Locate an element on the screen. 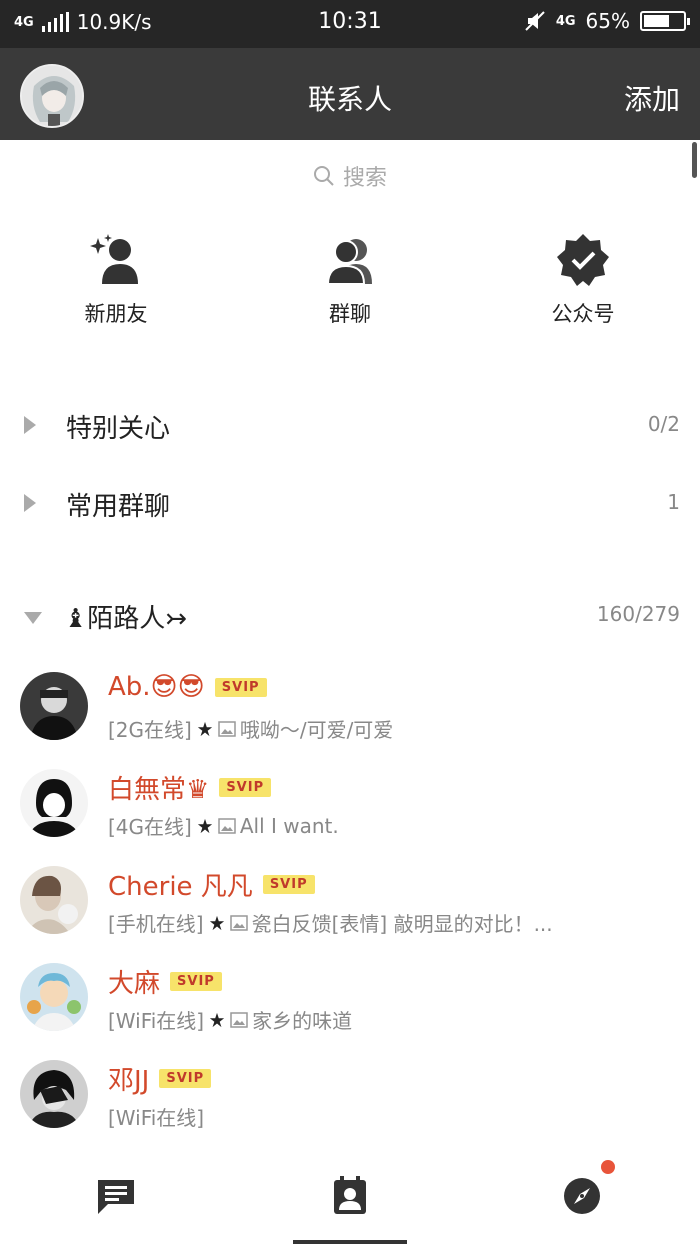 The width and height of the screenshot is (700, 1244). contact-status-line: [4G在线] All I want. is located at coordinates (223, 825).